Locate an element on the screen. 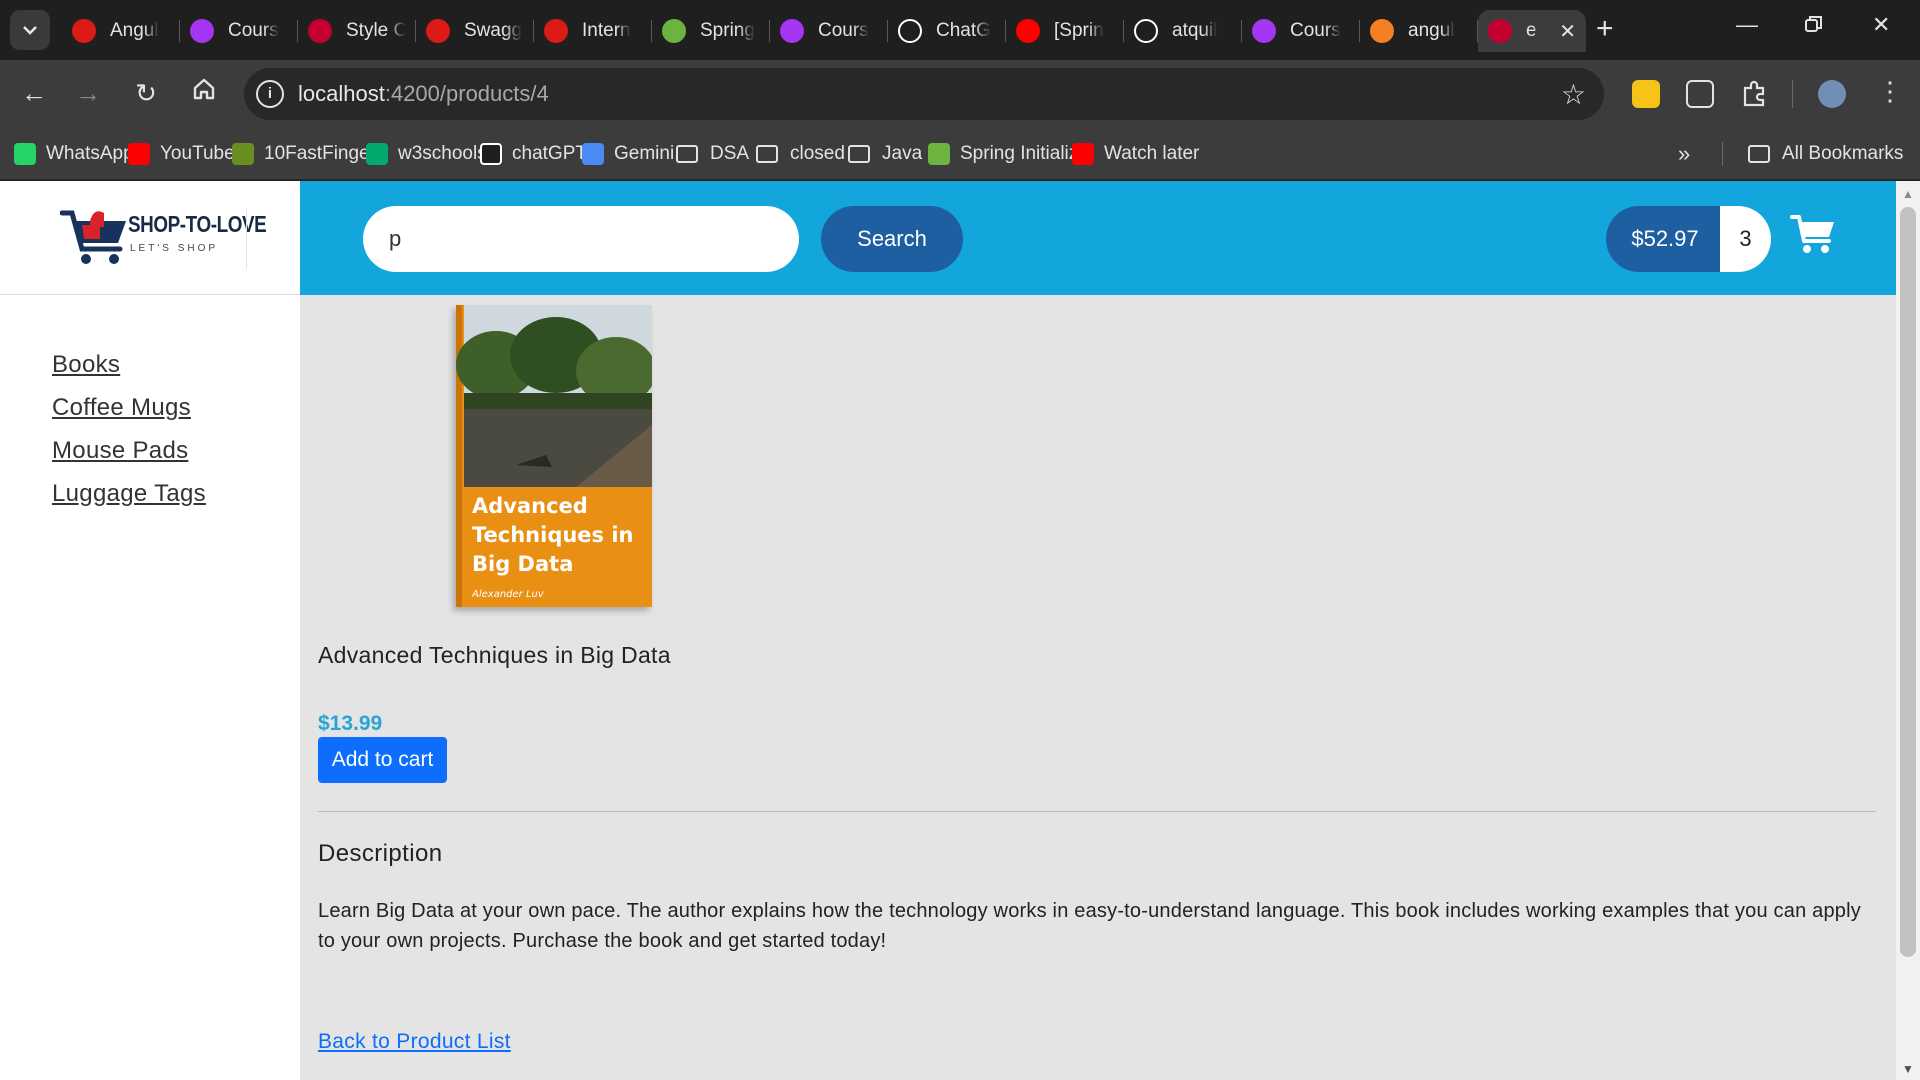 The image size is (1920, 1080). restore-icon is located at coordinates (1814, 27).